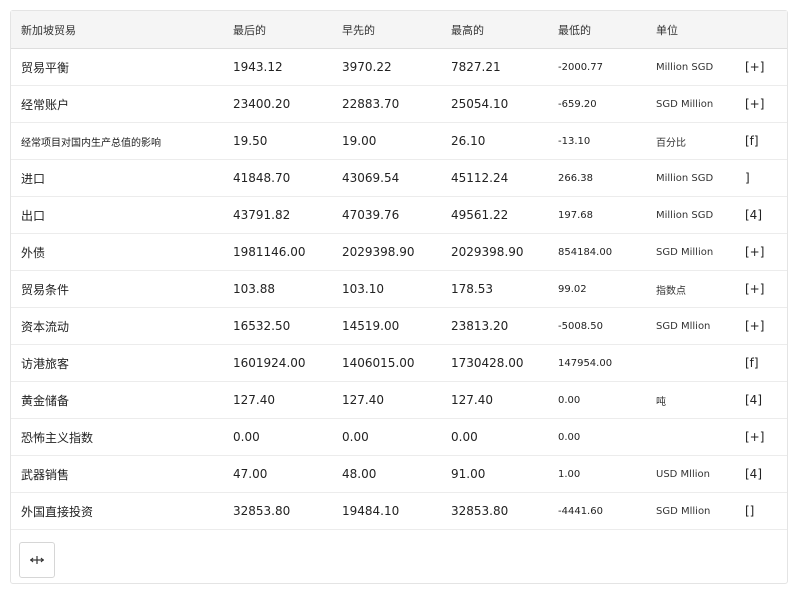 This screenshot has height=596, width=800. Describe the element at coordinates (277, 67) in the screenshot. I see `row-last: 1943.12` at that location.